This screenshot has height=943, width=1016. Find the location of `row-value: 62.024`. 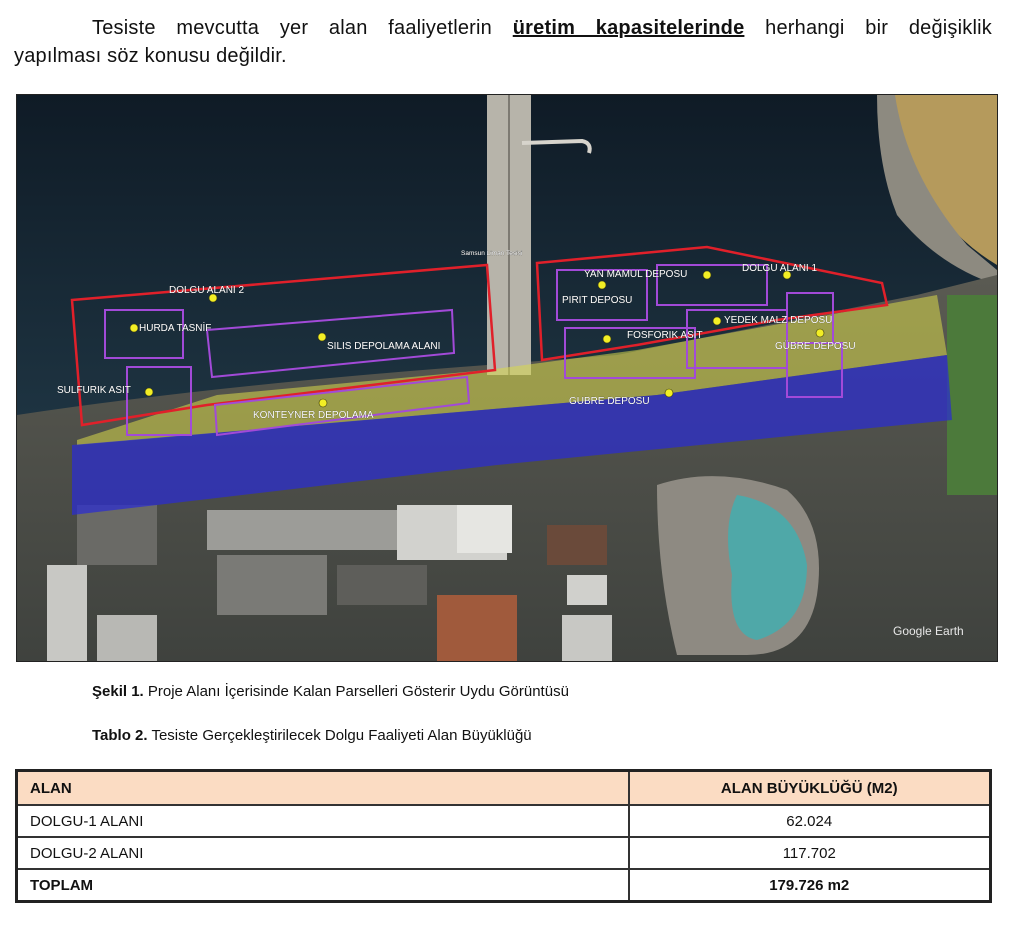

row-value: 62.024 is located at coordinates (809, 821).